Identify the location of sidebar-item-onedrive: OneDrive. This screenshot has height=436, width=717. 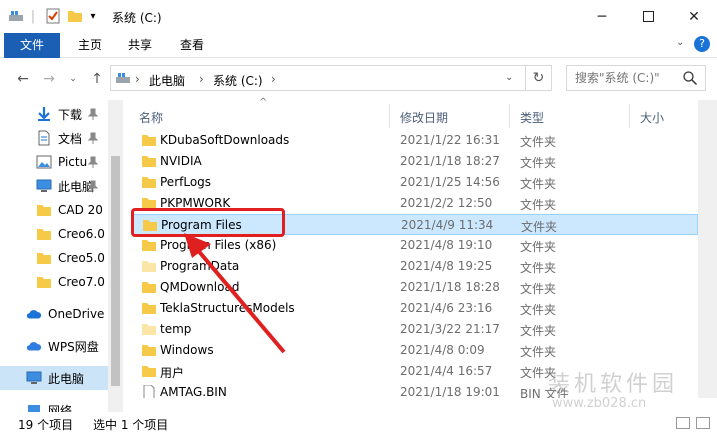
(54, 314).